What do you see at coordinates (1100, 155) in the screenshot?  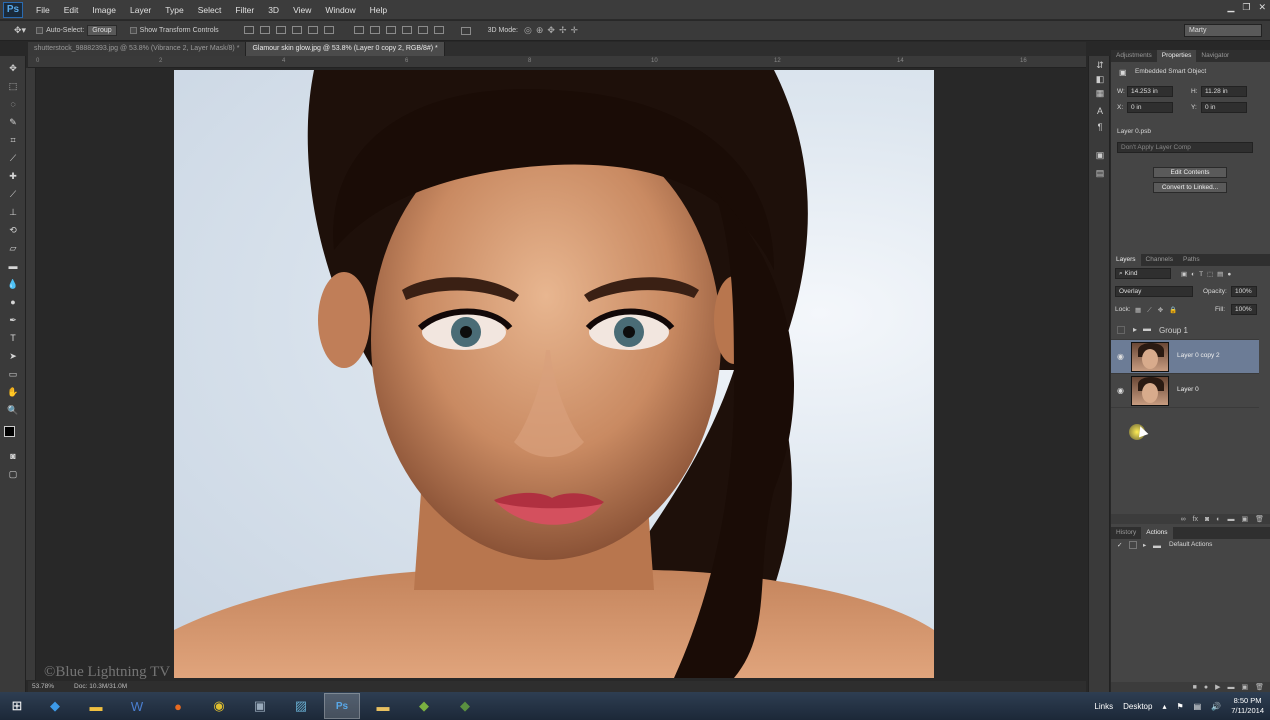 I see `tool-presets-icon: ▣` at bounding box center [1100, 155].